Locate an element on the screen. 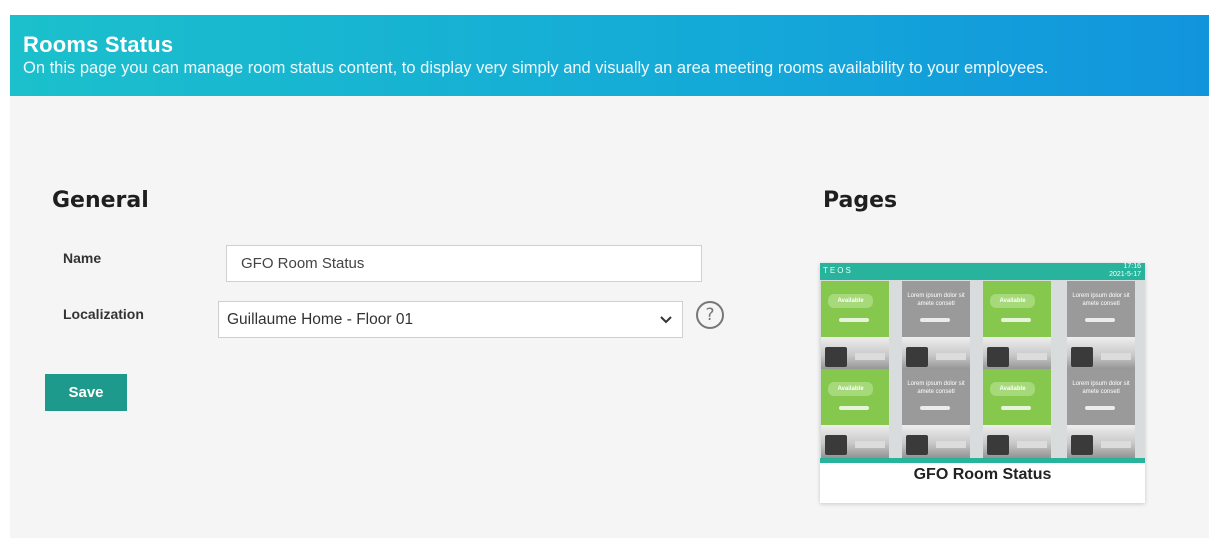 The image size is (1209, 538). thumbnail-header: TEOS 17:16 2021-5-17 is located at coordinates (982, 271).